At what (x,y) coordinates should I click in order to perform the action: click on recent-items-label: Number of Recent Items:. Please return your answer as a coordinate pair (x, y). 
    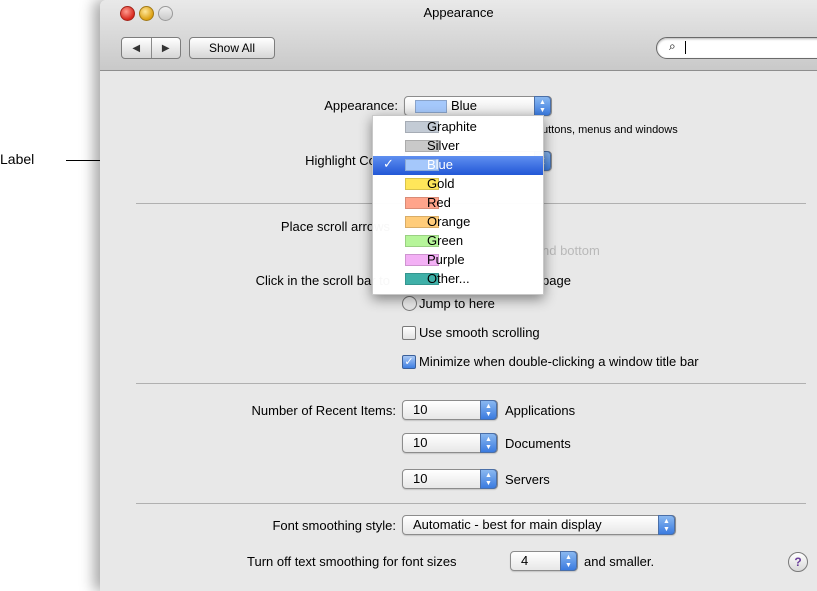
    Looking at the image, I should click on (324, 410).